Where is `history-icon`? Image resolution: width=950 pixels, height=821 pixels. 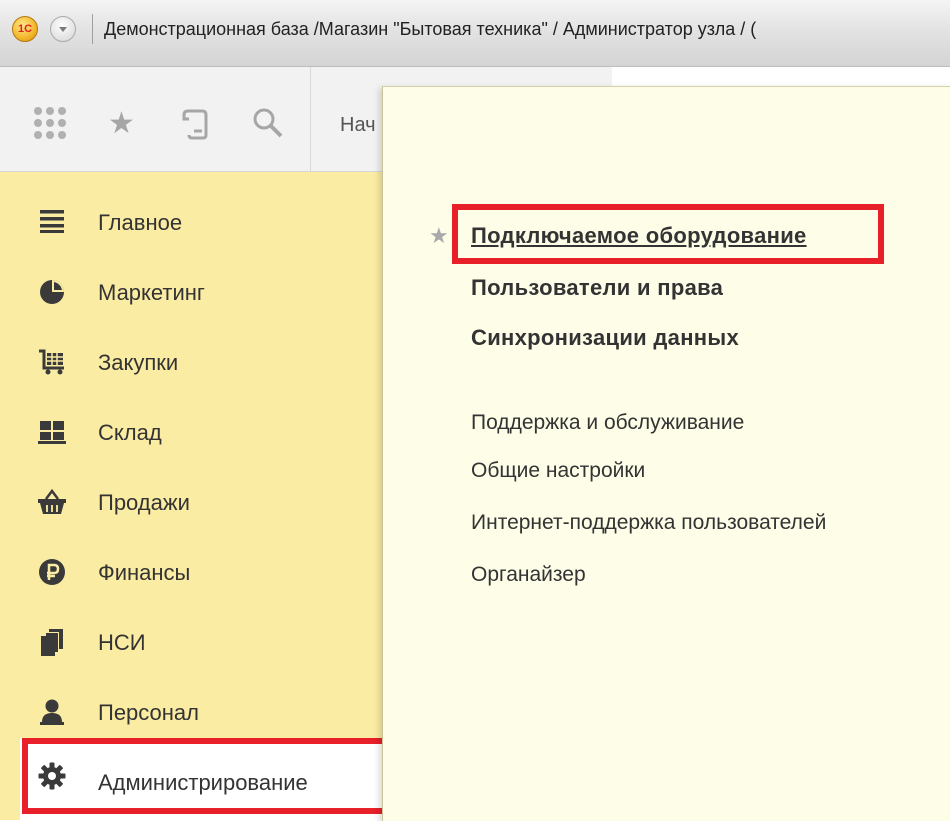 history-icon is located at coordinates (197, 127).